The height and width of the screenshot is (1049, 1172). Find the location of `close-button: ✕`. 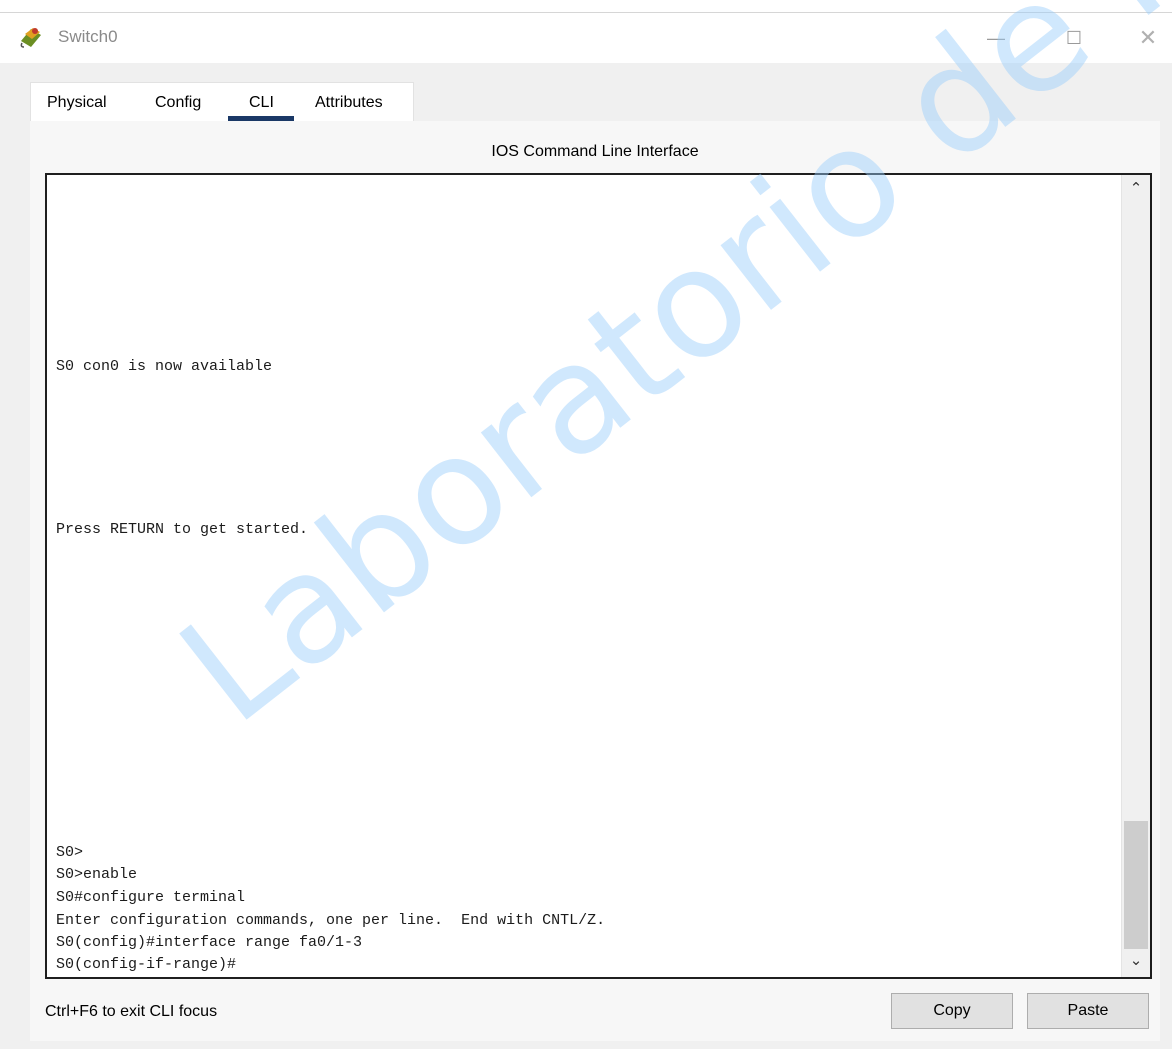

close-button: ✕ is located at coordinates (1148, 38).